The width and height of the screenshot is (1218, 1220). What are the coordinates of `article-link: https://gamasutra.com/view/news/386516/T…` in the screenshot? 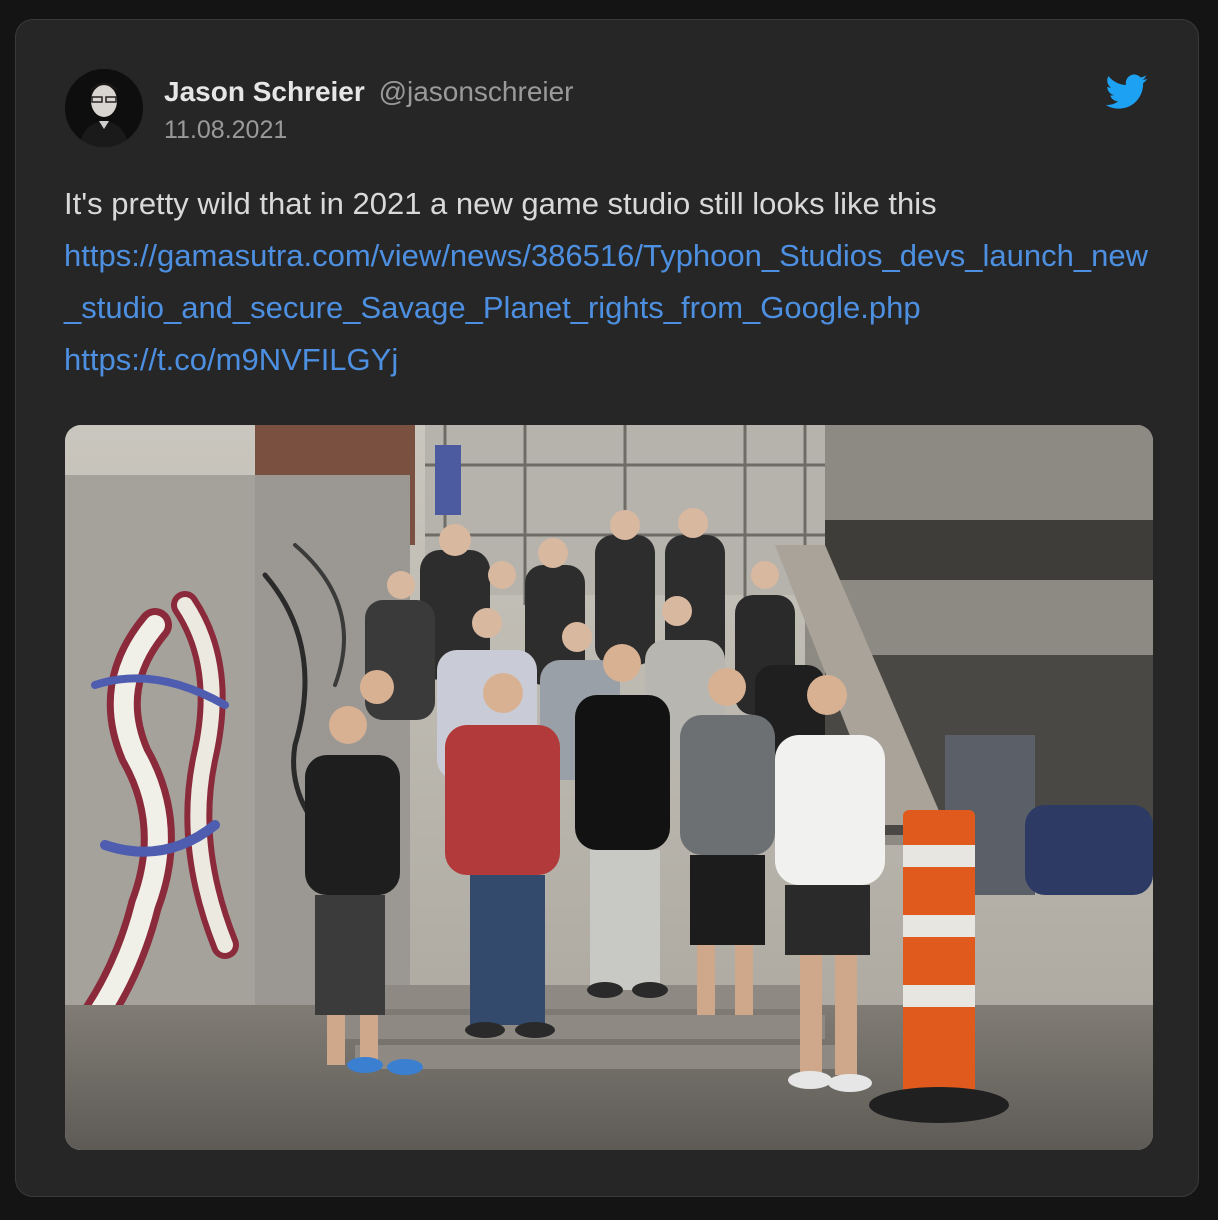 It's located at (609, 282).